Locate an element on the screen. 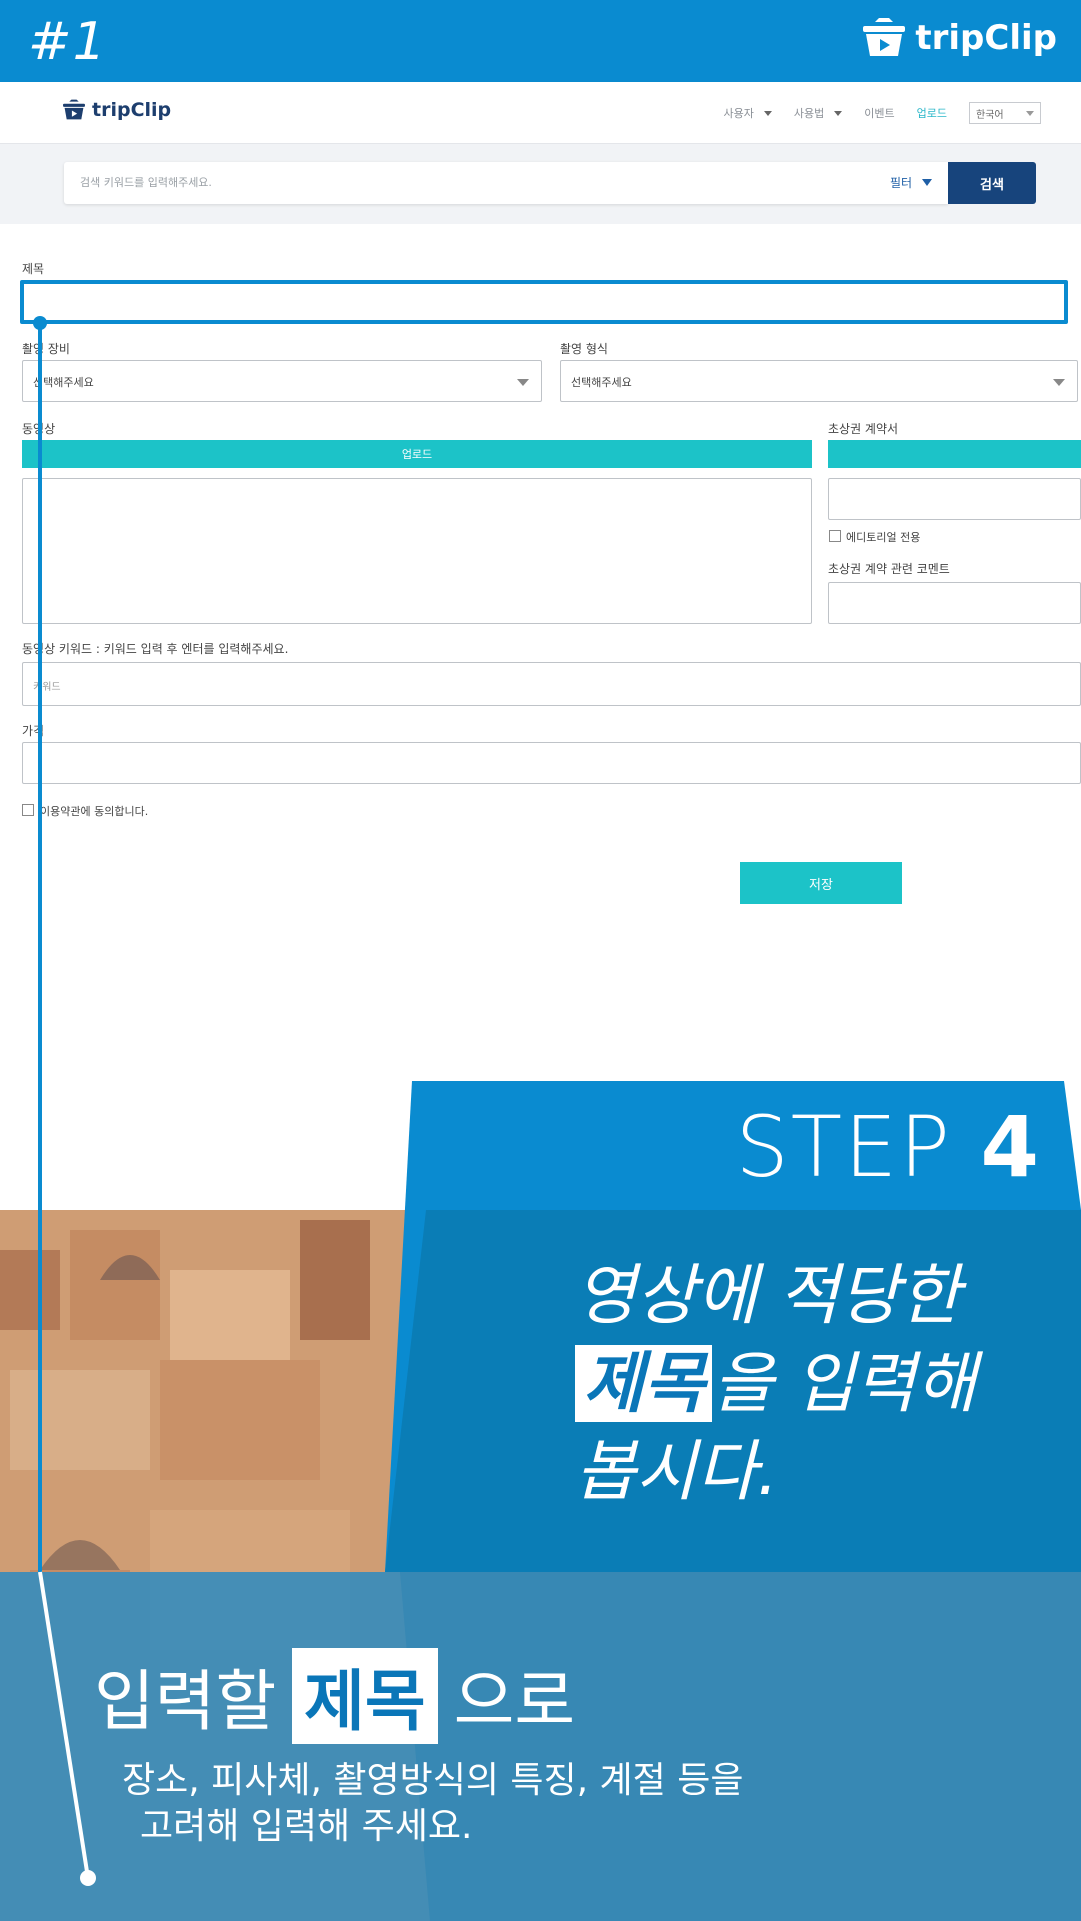 This screenshot has height=1921, width=1081. callout-highlight: 제목 is located at coordinates (365, 1696).